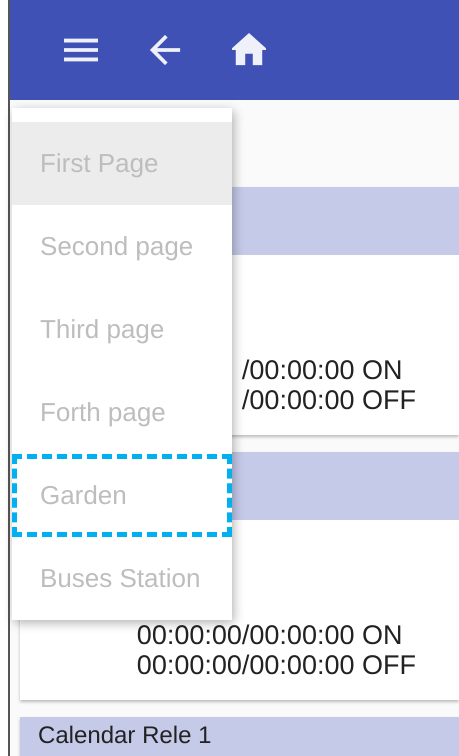 This screenshot has height=756, width=459. I want to click on card-title: Calendar Rele 1, so click(125, 736).